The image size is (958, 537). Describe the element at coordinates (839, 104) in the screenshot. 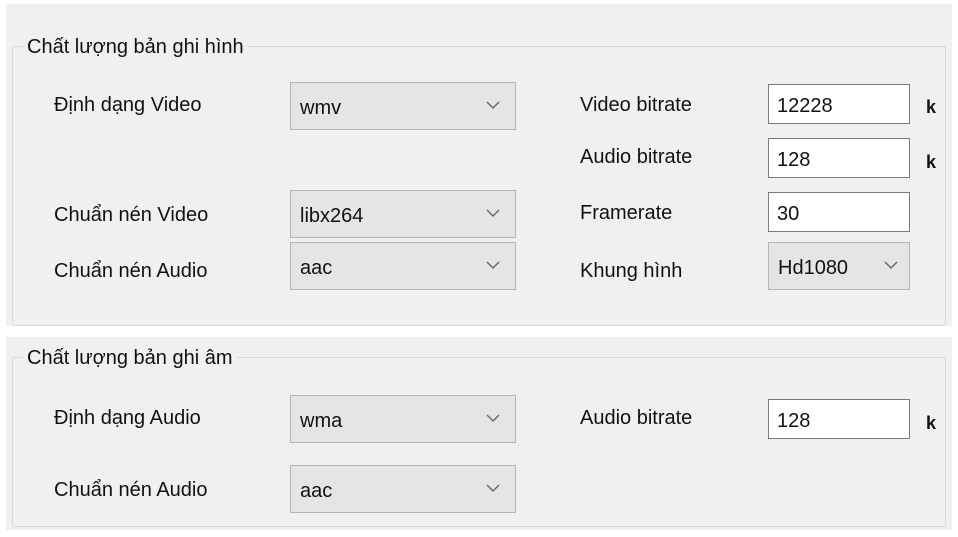

I see `video-bitrate-input: 12228` at that location.